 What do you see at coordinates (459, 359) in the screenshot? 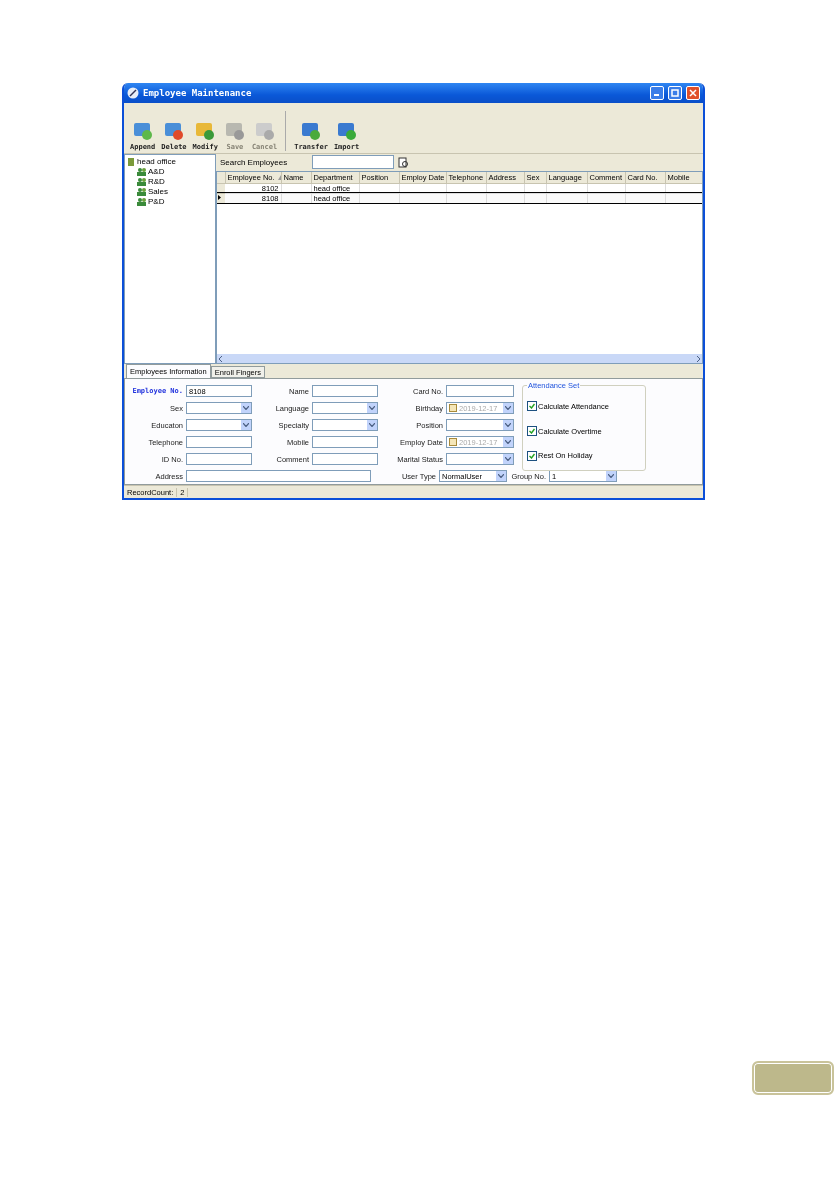
I see `horizontal-scrollbar` at bounding box center [459, 359].